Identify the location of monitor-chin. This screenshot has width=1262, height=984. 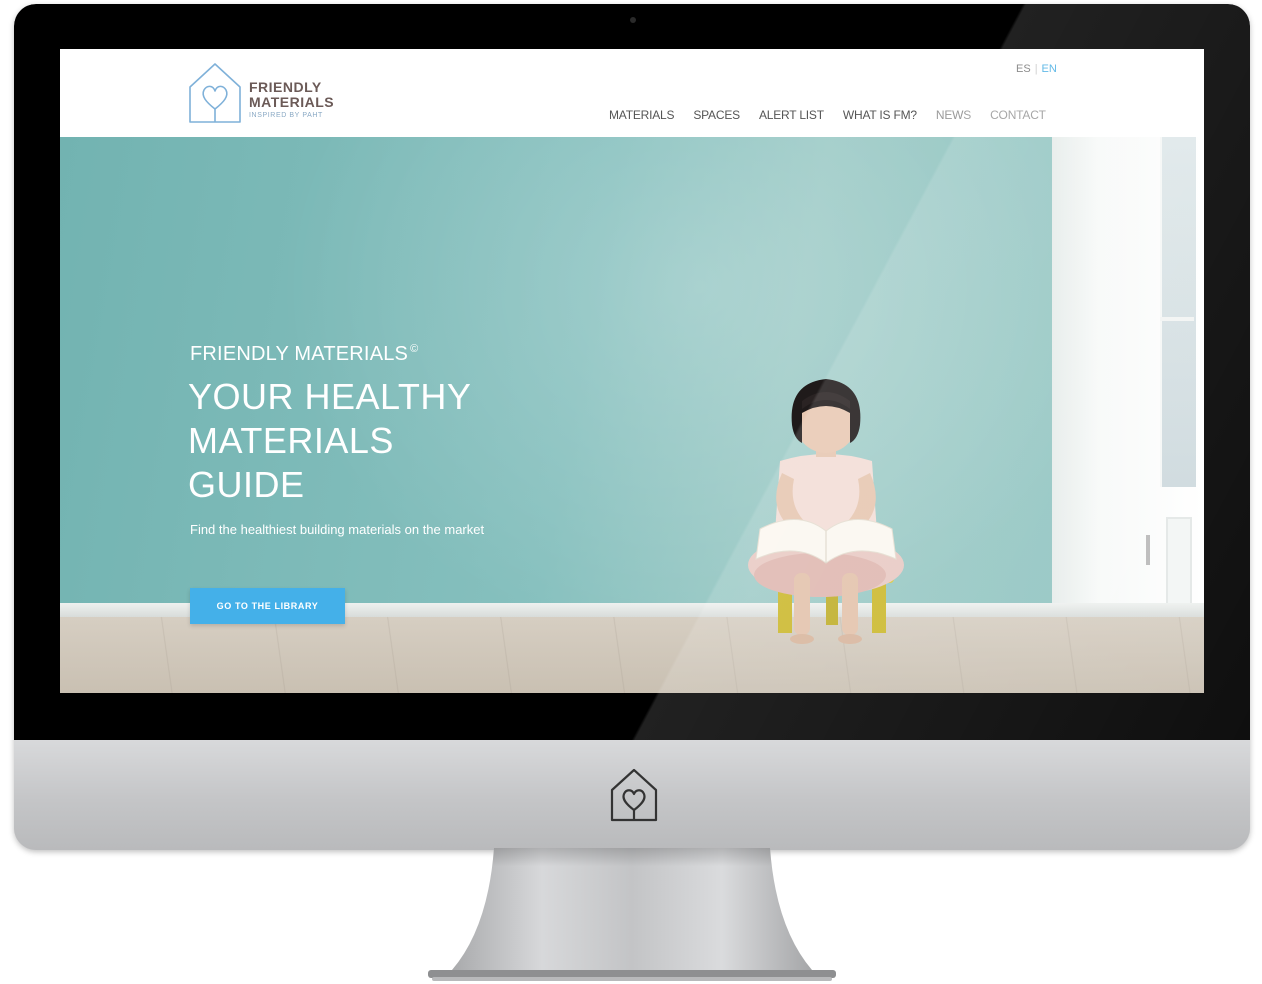
(632, 795).